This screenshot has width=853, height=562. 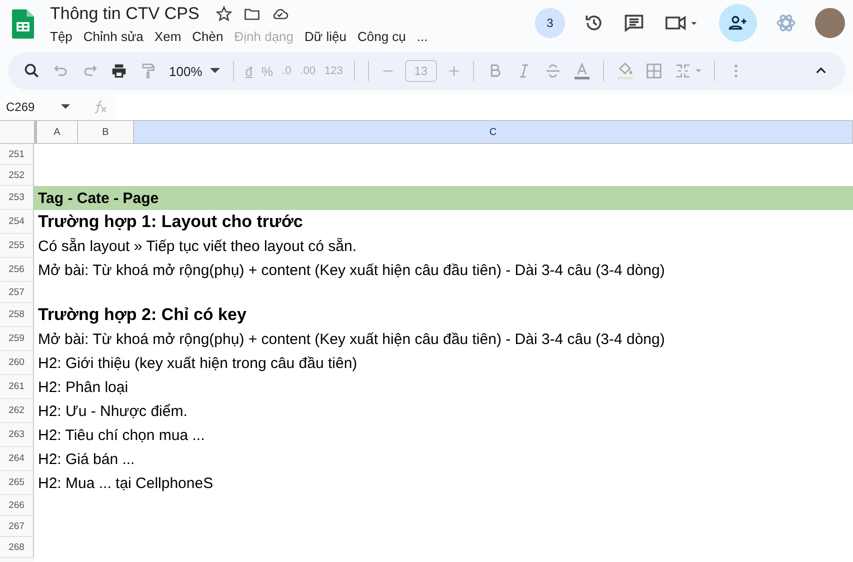 What do you see at coordinates (208, 36) in the screenshot?
I see `menu-item: Chèn` at bounding box center [208, 36].